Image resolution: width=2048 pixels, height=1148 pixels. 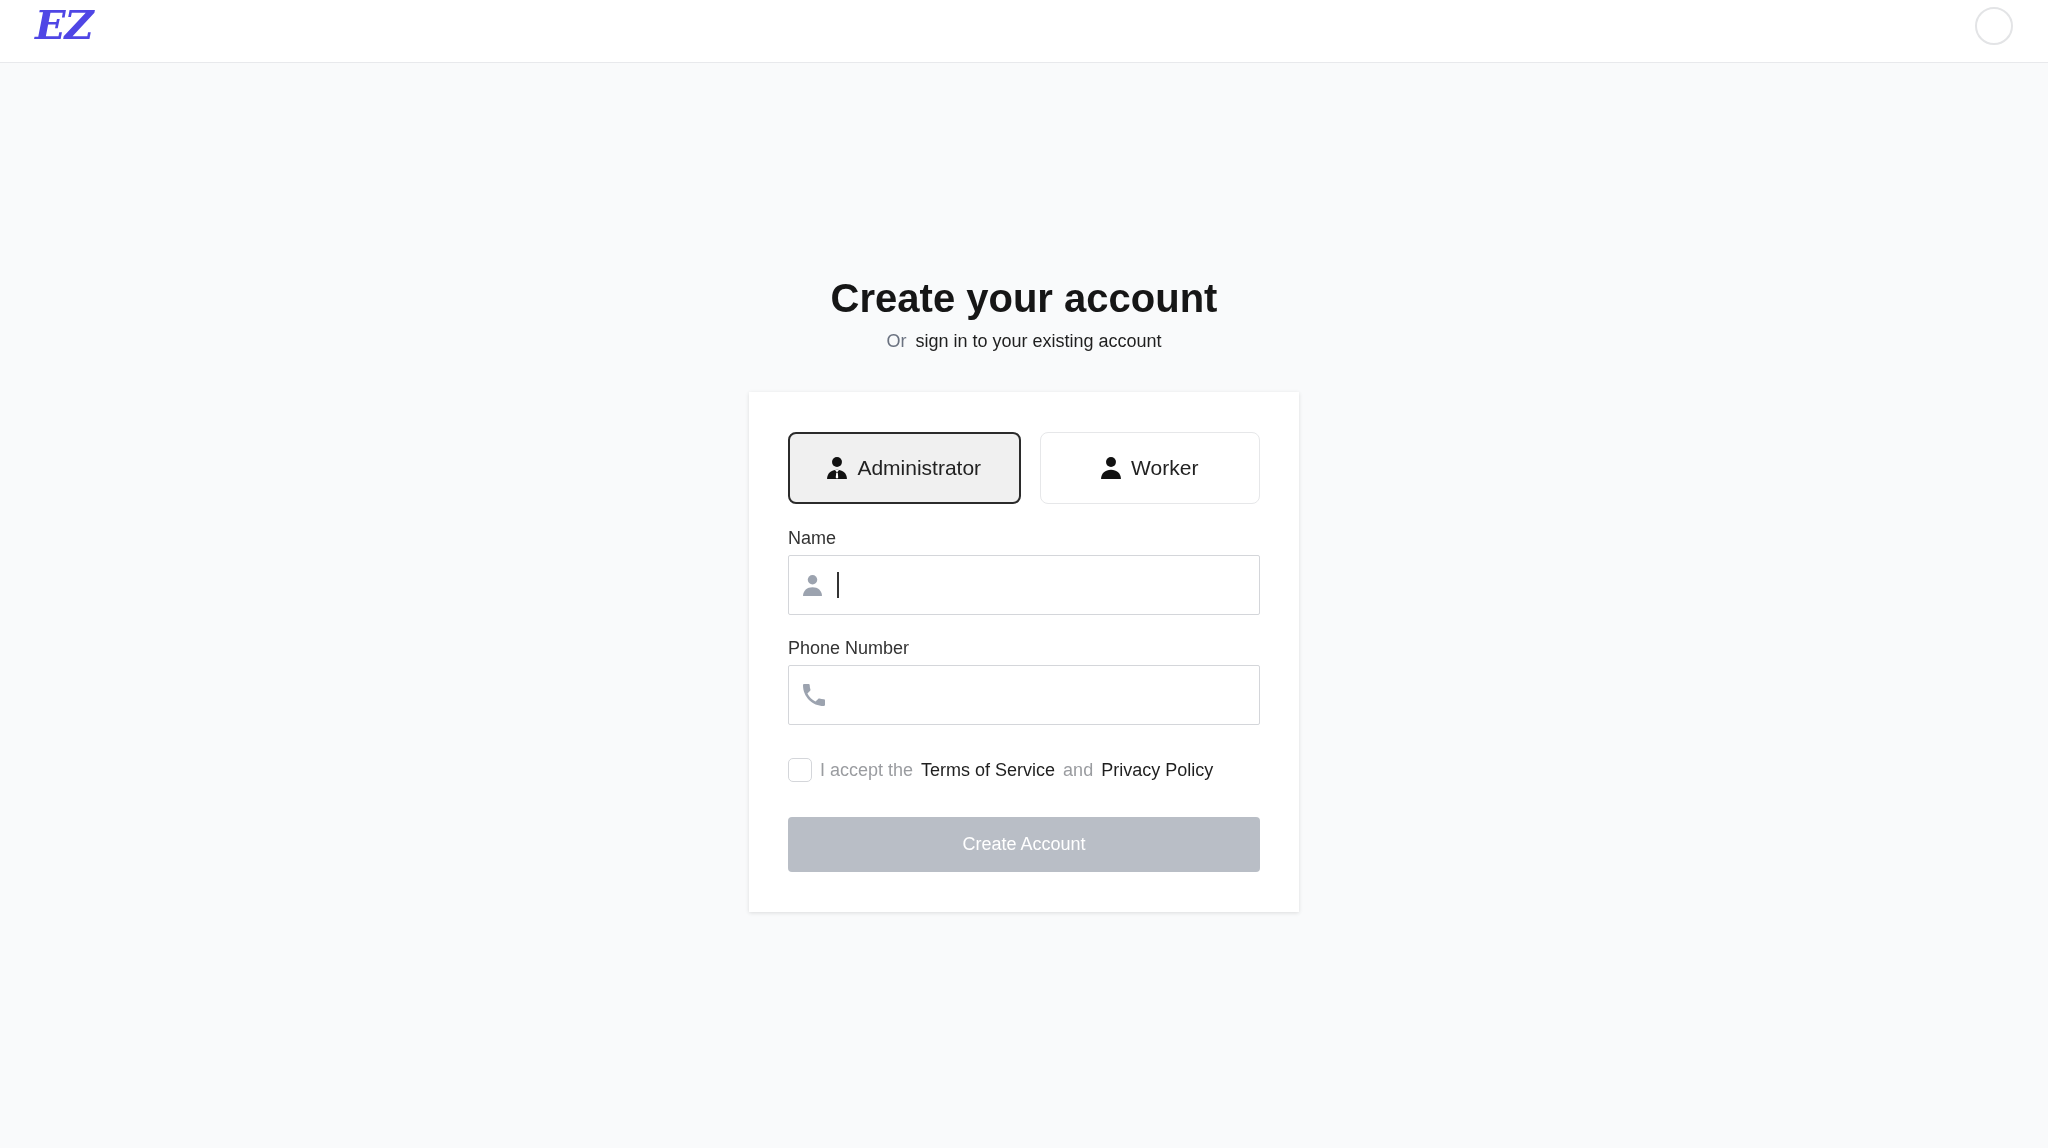 What do you see at coordinates (837, 468) in the screenshot?
I see `administrator-icon` at bounding box center [837, 468].